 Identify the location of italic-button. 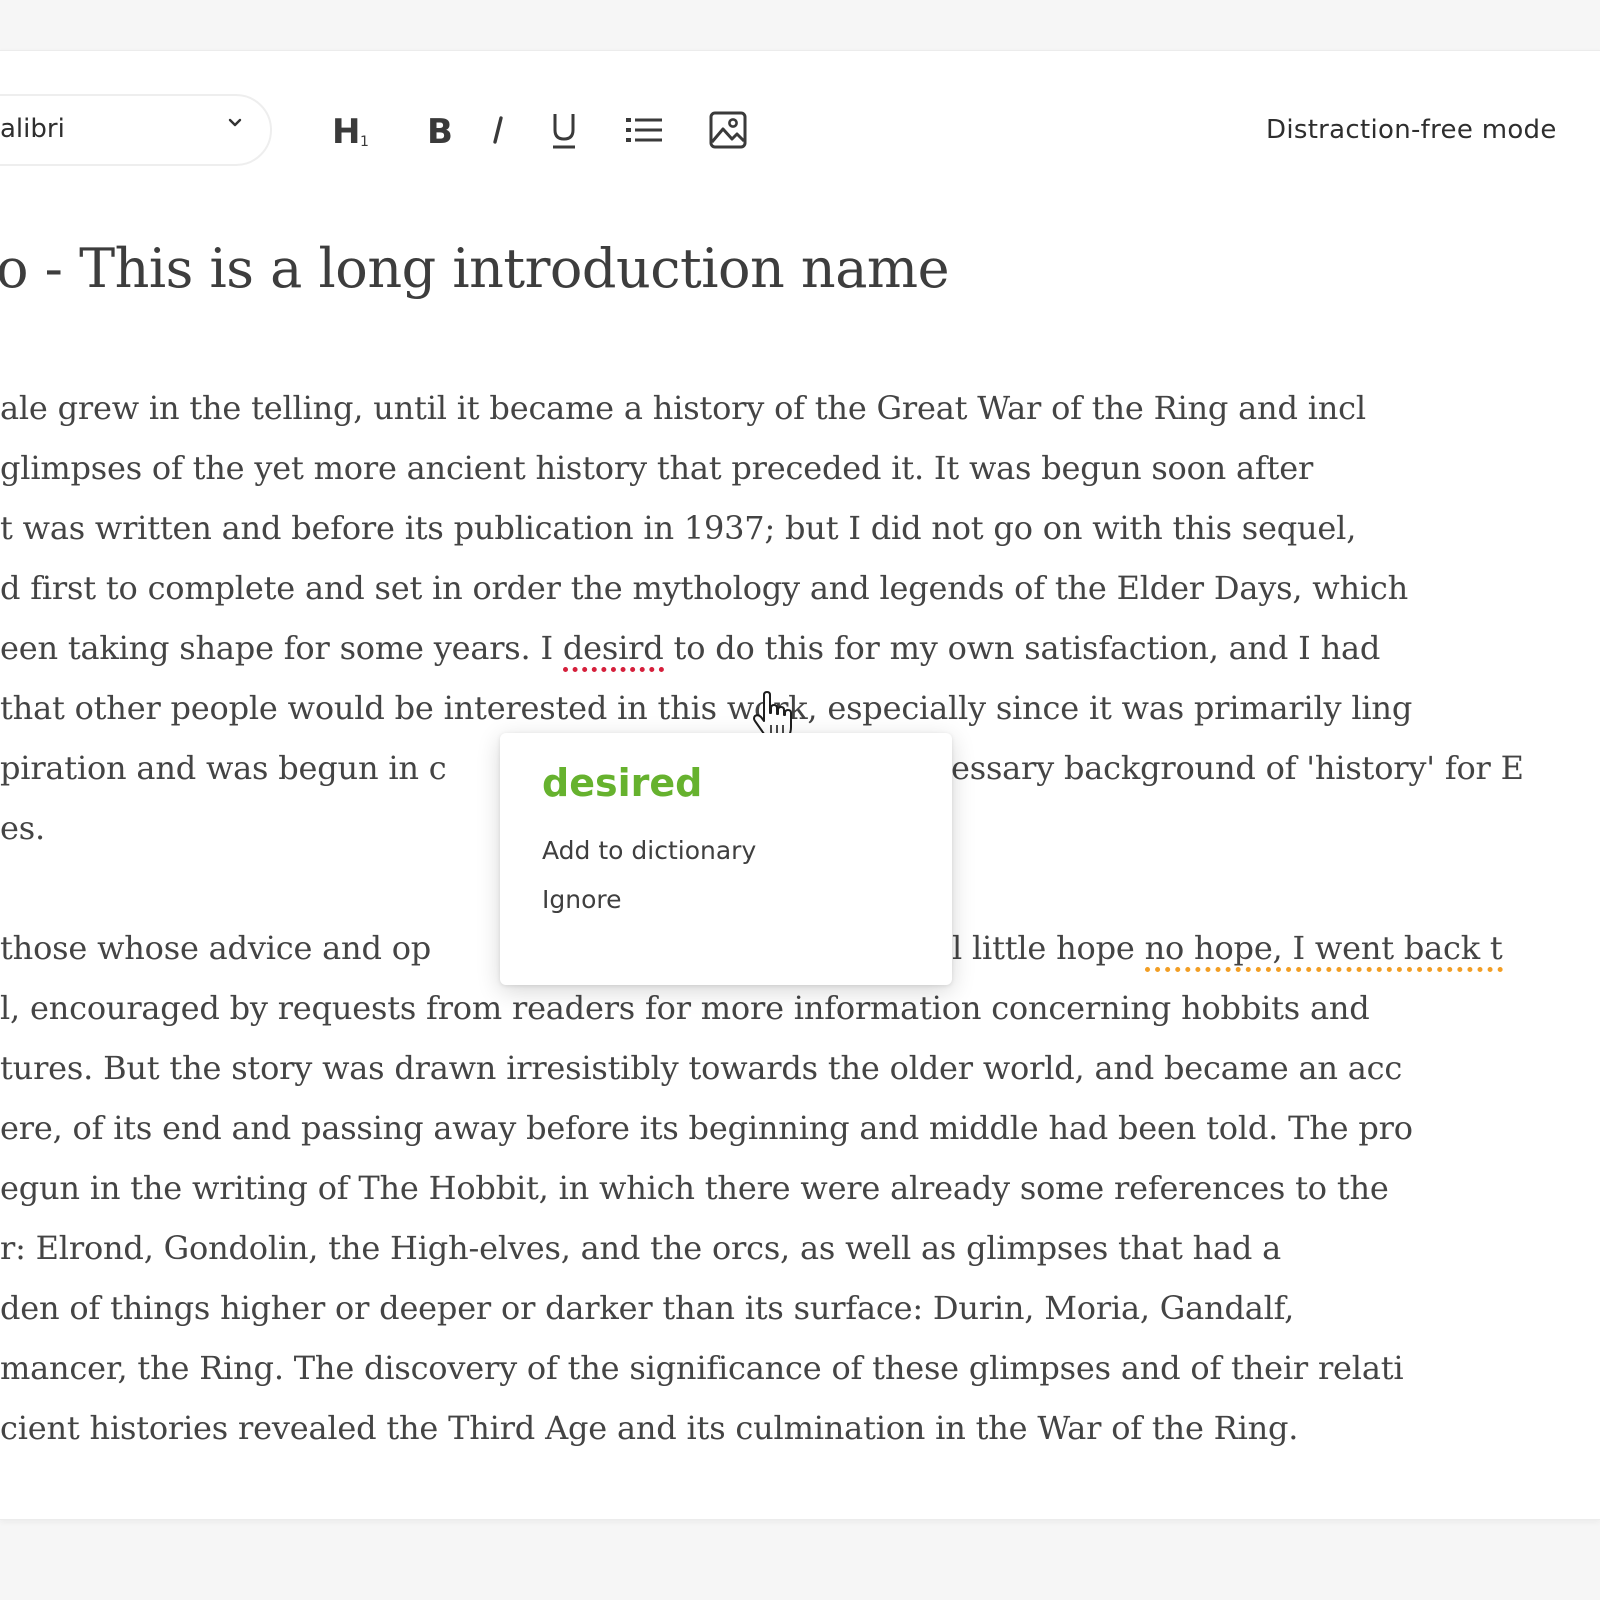
(498, 130).